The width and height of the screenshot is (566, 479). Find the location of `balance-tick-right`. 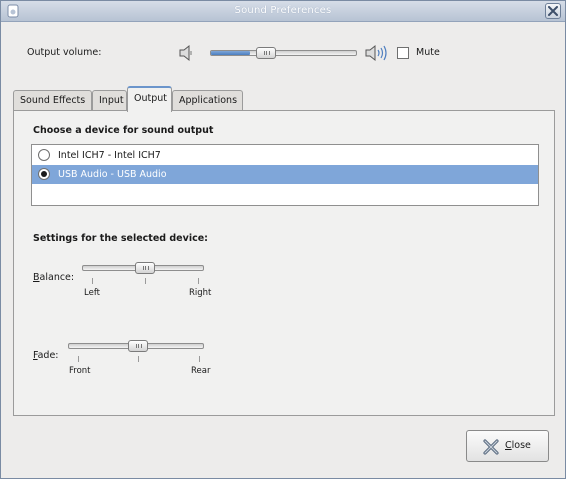

balance-tick-right is located at coordinates (198, 281).